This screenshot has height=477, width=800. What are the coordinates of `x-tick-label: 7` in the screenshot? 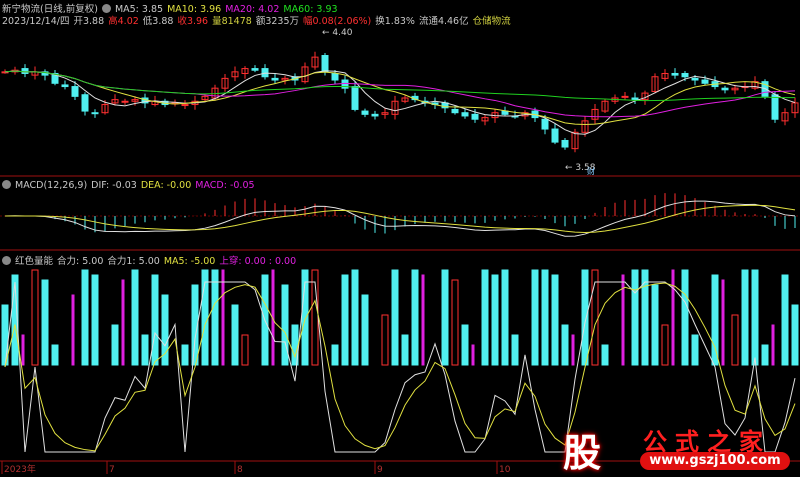 It's located at (112, 469).